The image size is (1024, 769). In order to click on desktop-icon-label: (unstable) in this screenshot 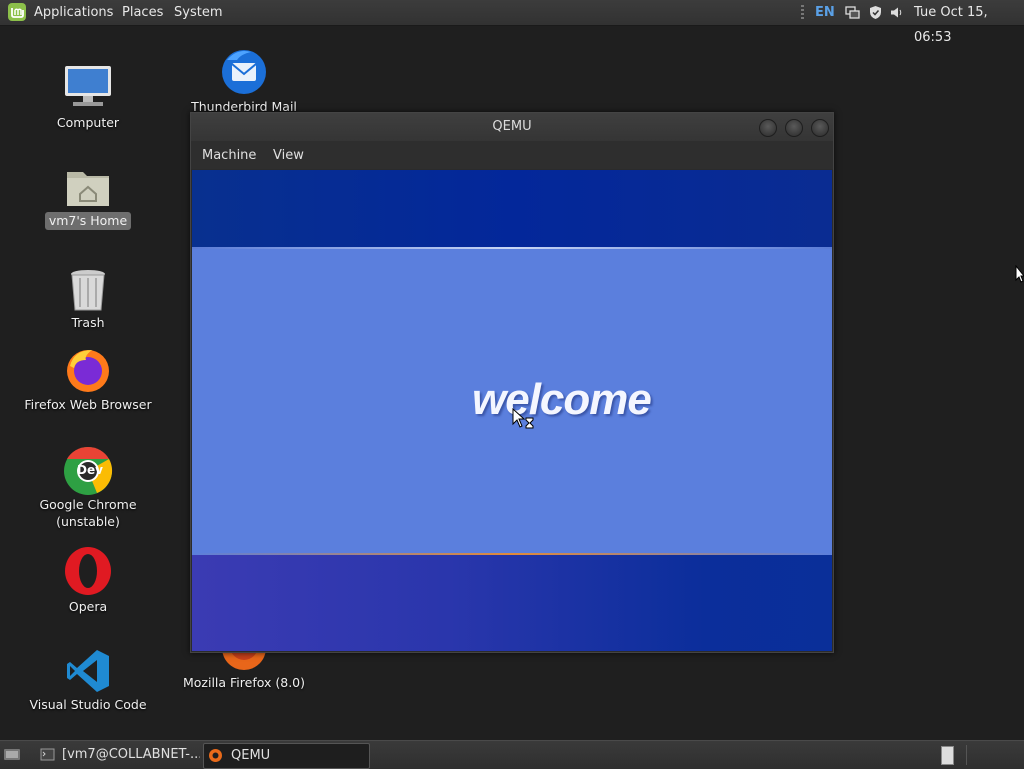, I will do `click(88, 521)`.